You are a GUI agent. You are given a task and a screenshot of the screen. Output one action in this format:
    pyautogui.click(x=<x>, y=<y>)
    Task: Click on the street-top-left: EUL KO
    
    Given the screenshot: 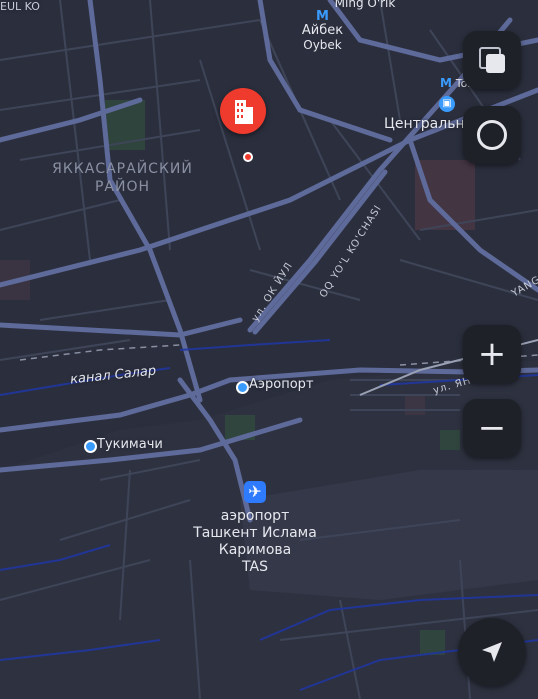 What is the action you would take?
    pyautogui.click(x=20, y=6)
    